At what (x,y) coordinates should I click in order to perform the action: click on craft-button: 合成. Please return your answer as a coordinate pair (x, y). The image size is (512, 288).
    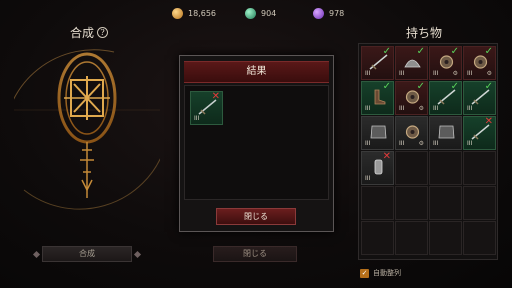
    Looking at the image, I should click on (87, 254).